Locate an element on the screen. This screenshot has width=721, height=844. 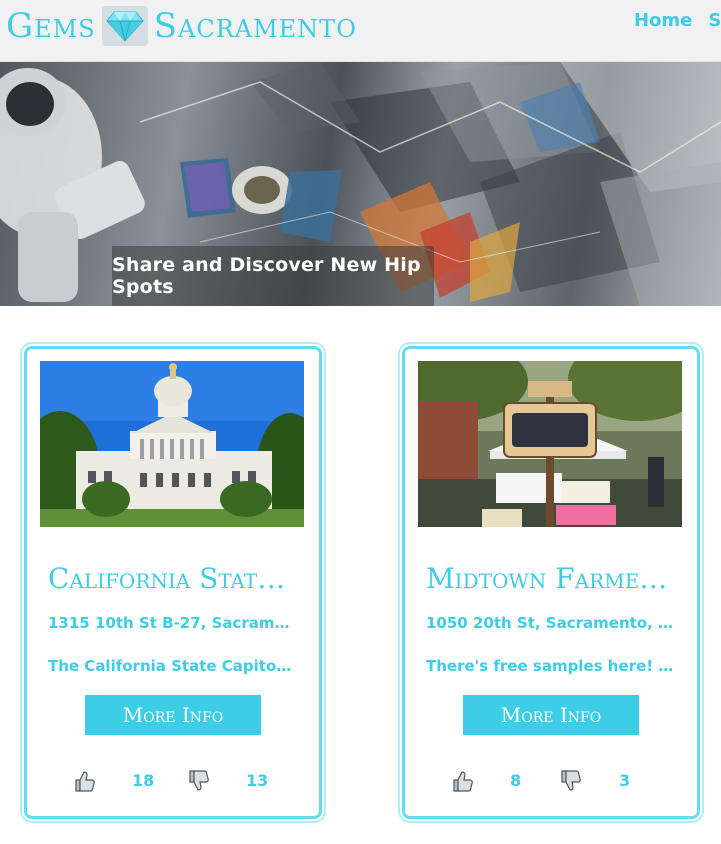
diamond-icon is located at coordinates (124, 26).